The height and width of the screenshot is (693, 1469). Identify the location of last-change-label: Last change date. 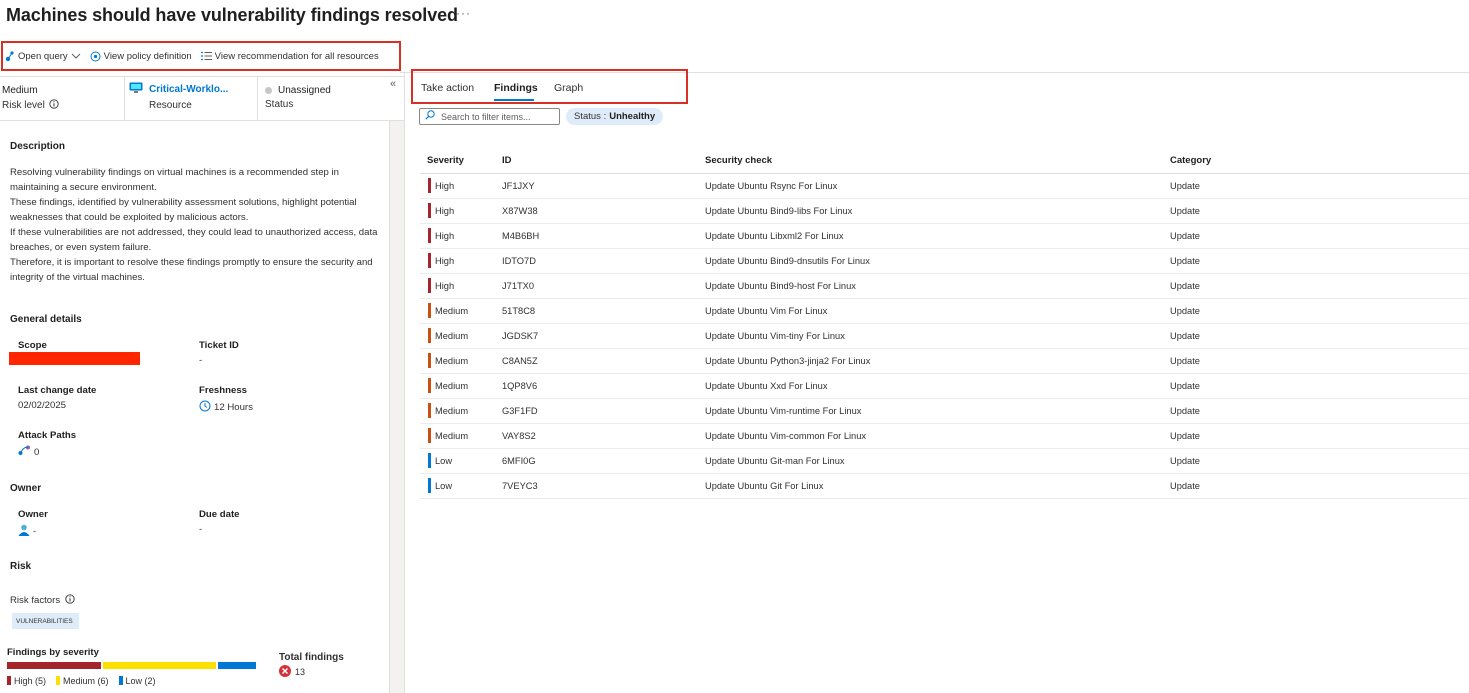
(57, 390).